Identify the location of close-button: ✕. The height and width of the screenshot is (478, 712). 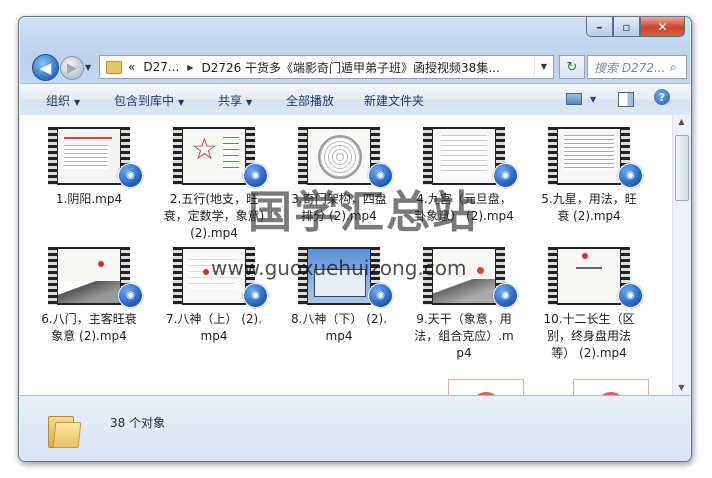
(662, 27).